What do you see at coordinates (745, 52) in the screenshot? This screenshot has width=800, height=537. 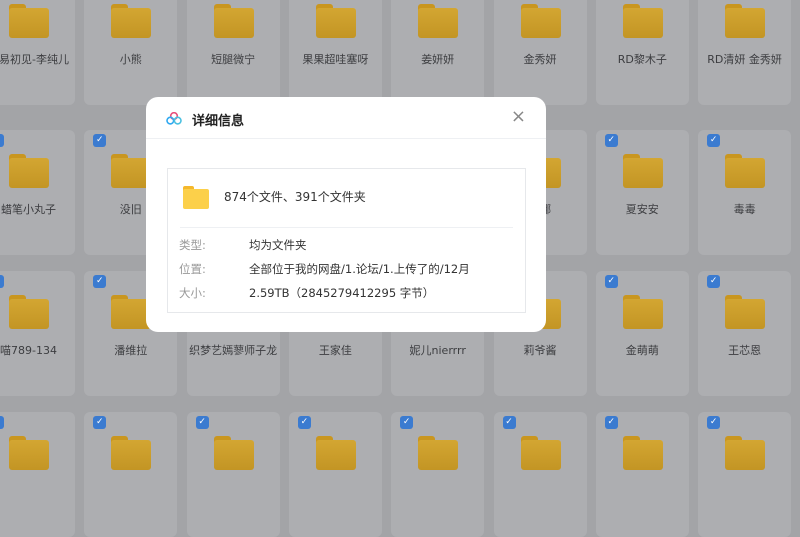 I see `folder-item: ✓RD清妍 金秀妍` at bounding box center [745, 52].